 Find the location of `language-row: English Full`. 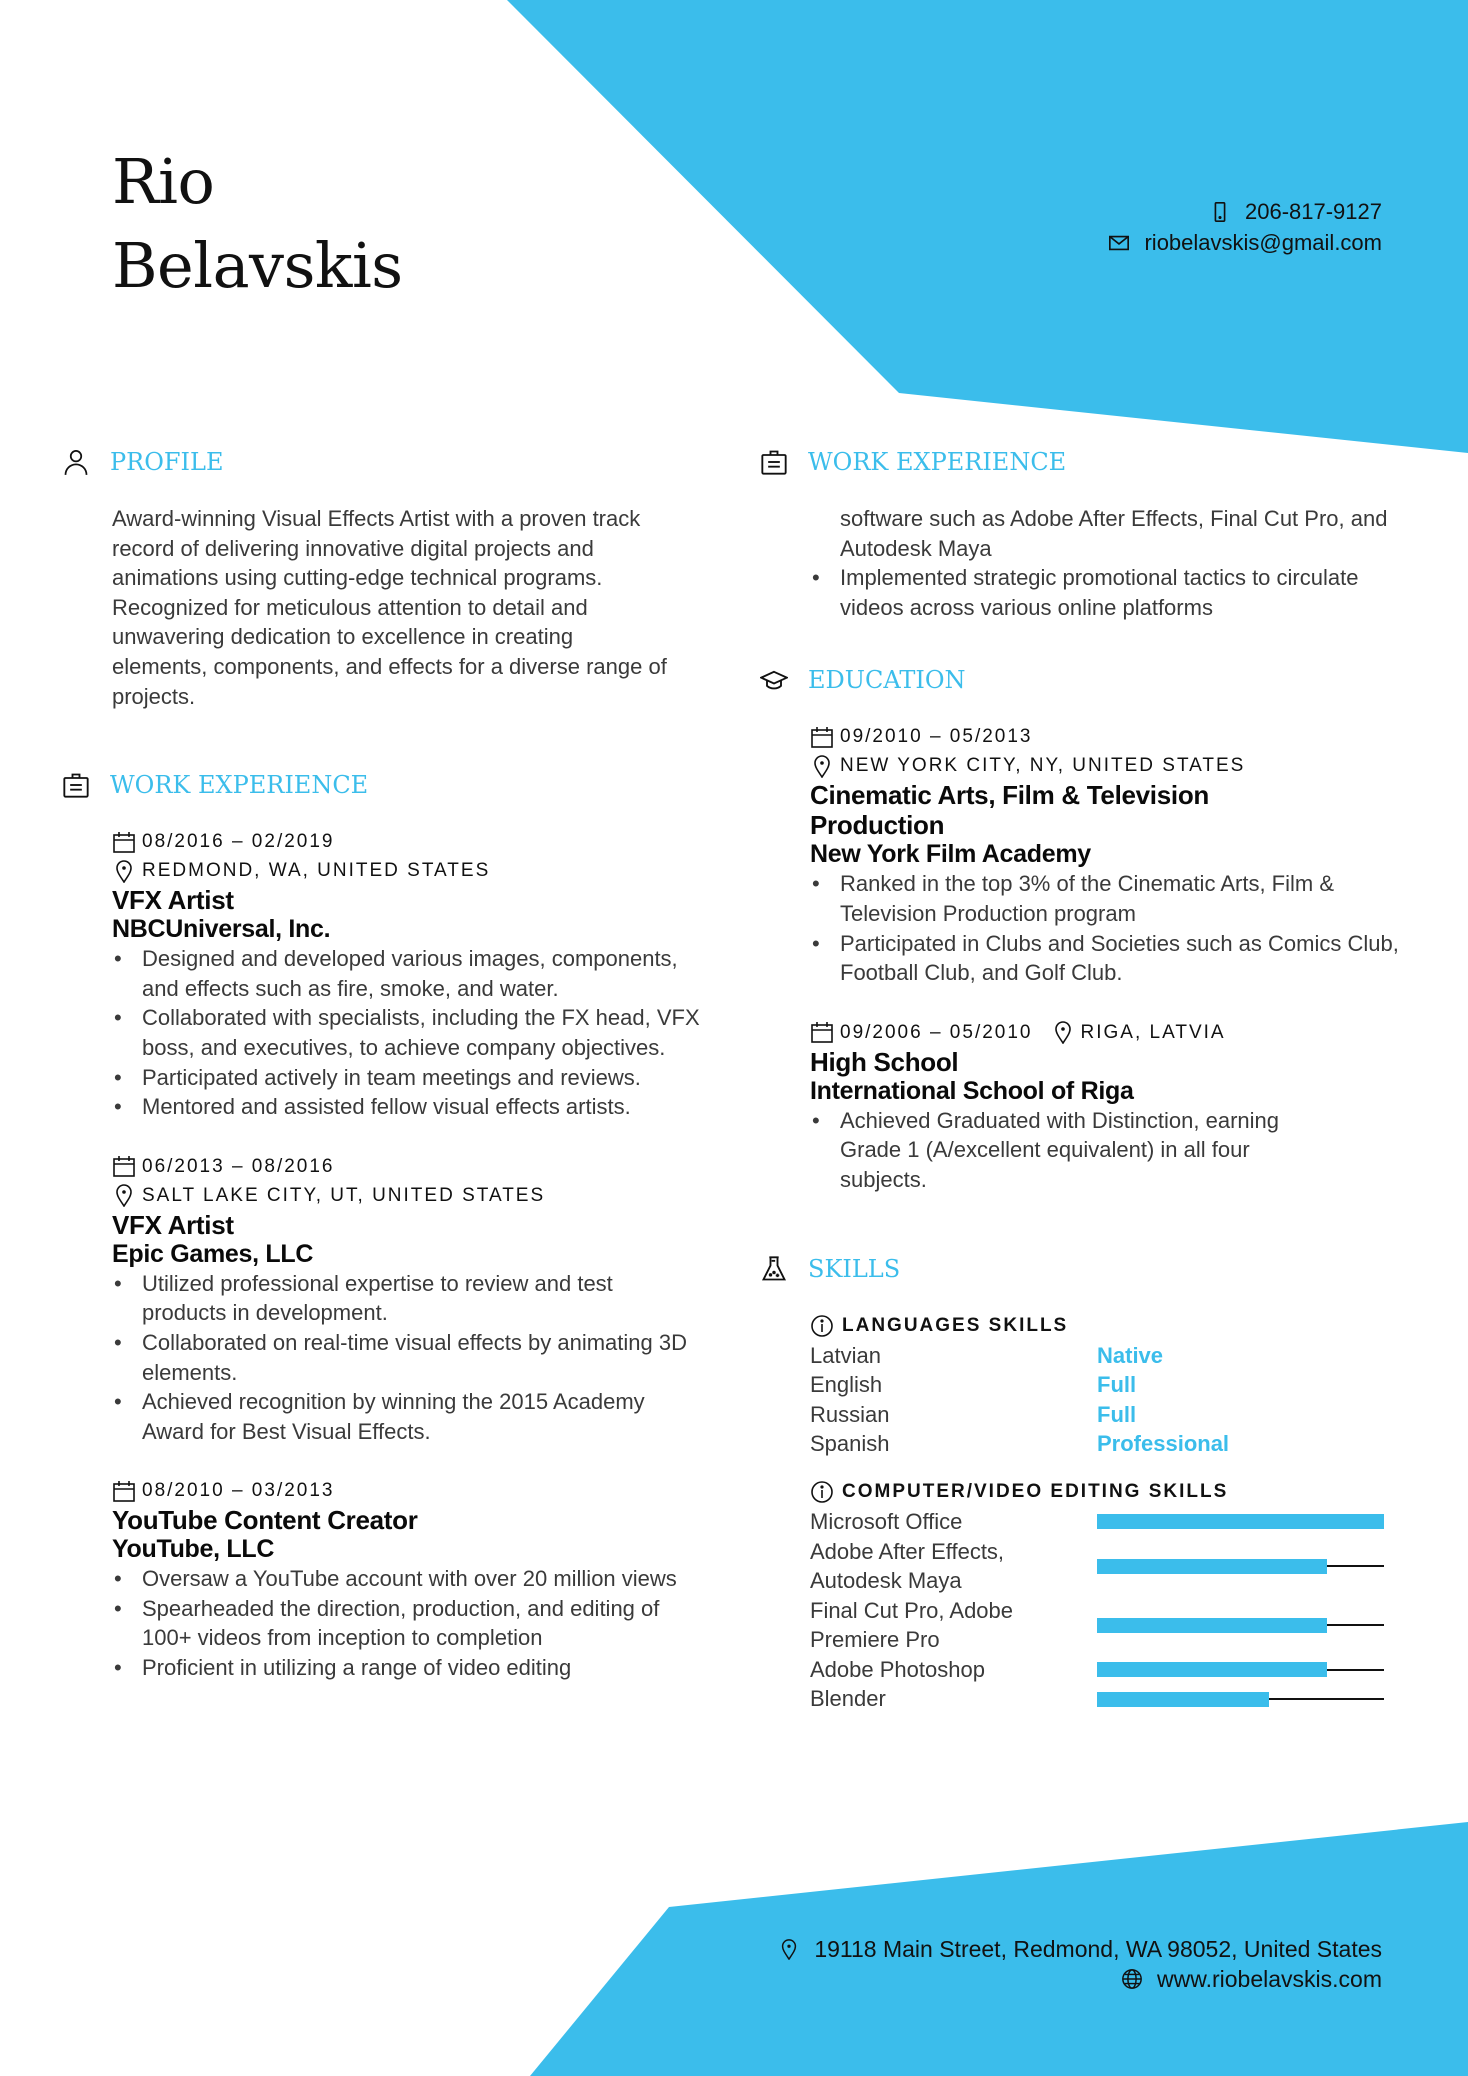

language-row: English Full is located at coordinates (1105, 1385).